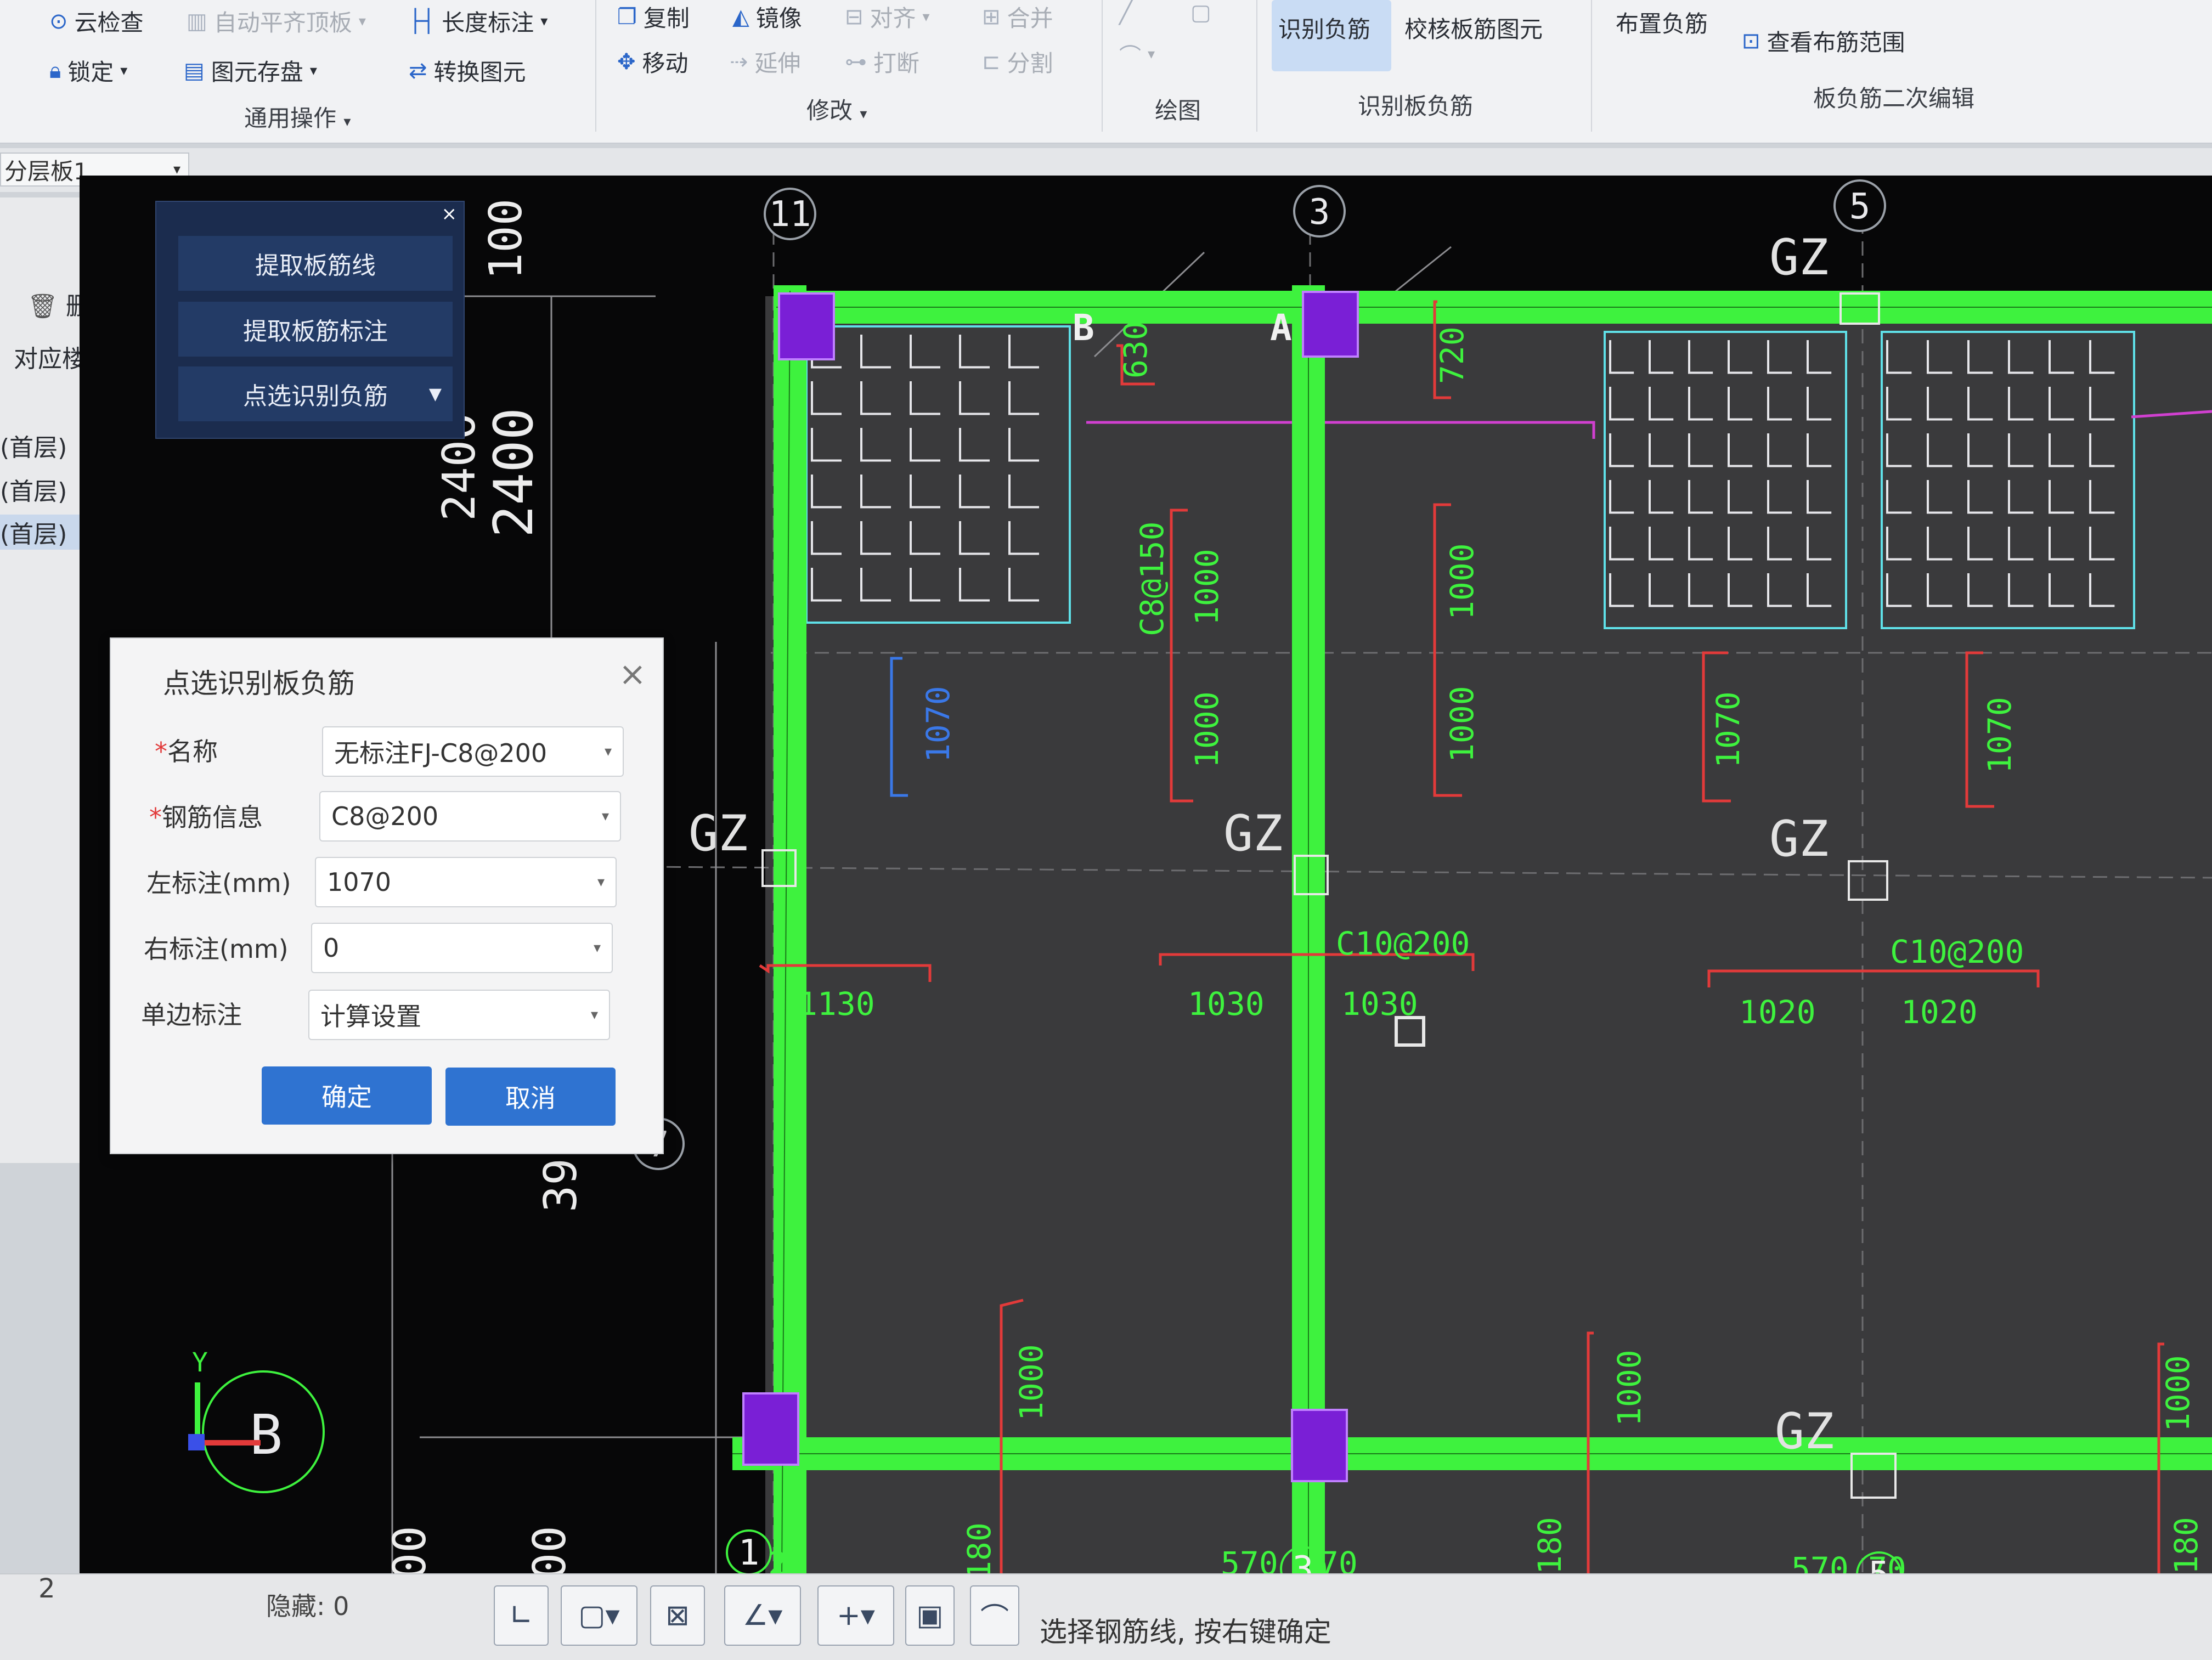  Describe the element at coordinates (749, 1553) in the screenshot. I see `svg-text: 1` at that location.